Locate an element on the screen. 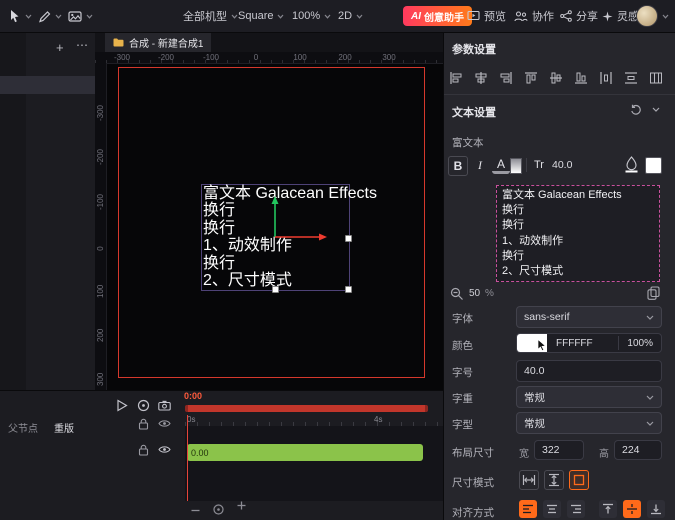  timeline-zoom-out-button is located at coordinates (195, 510).